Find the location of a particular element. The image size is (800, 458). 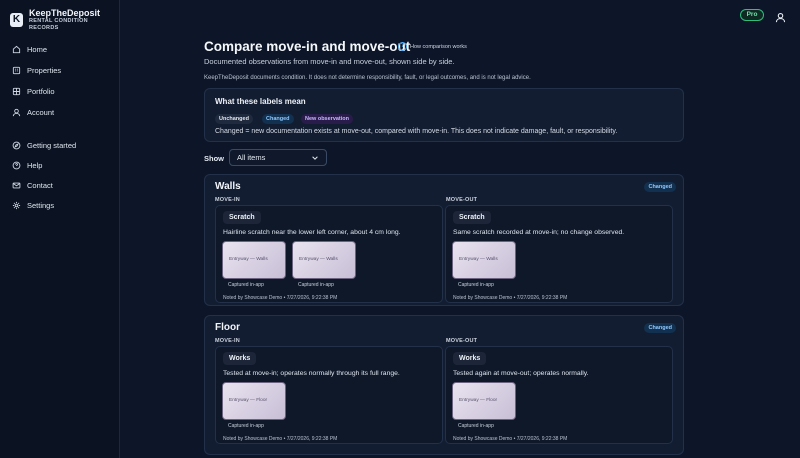

brand-text: KeepTheDeposit RENTAL CONDITION RECORDS is located at coordinates (74, 20).